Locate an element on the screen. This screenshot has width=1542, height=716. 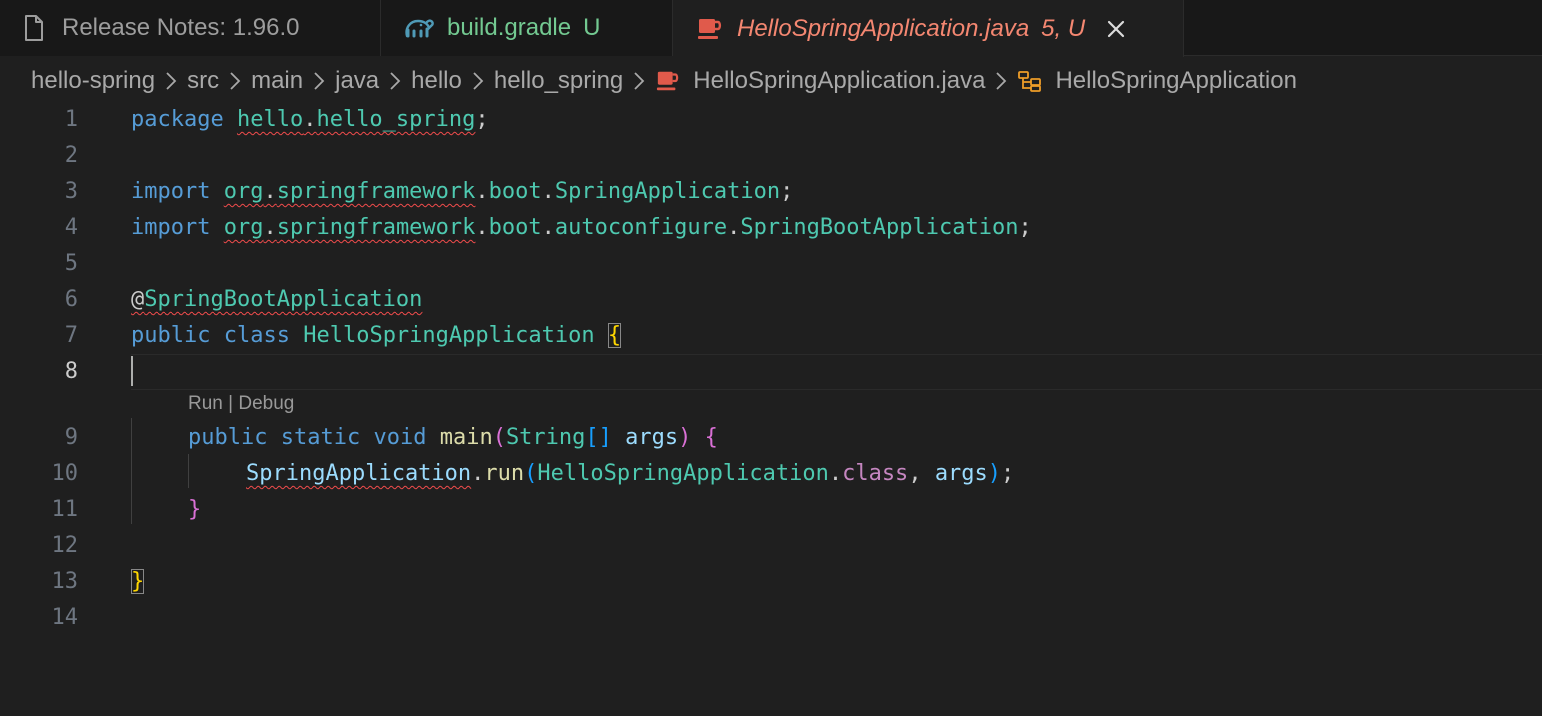
code-line-13: 13 } is located at coordinates (771, 582).